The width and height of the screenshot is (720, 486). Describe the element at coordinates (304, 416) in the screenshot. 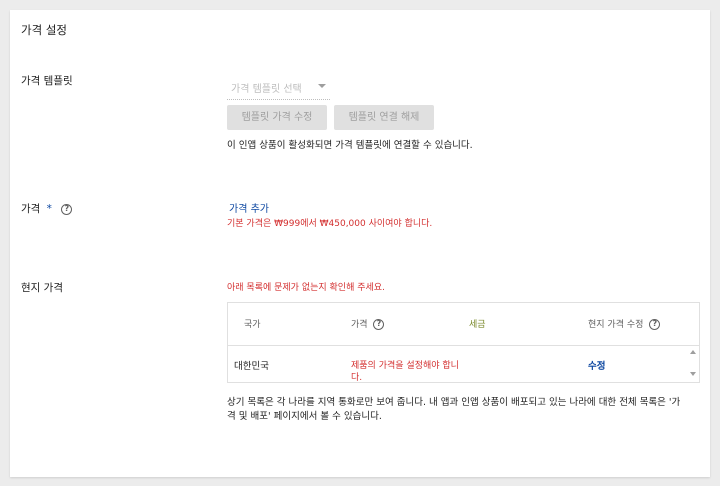

I see `local-price-footer-line2: 격 및 배포' 페이지에서 볼 수 있습니다.` at that location.